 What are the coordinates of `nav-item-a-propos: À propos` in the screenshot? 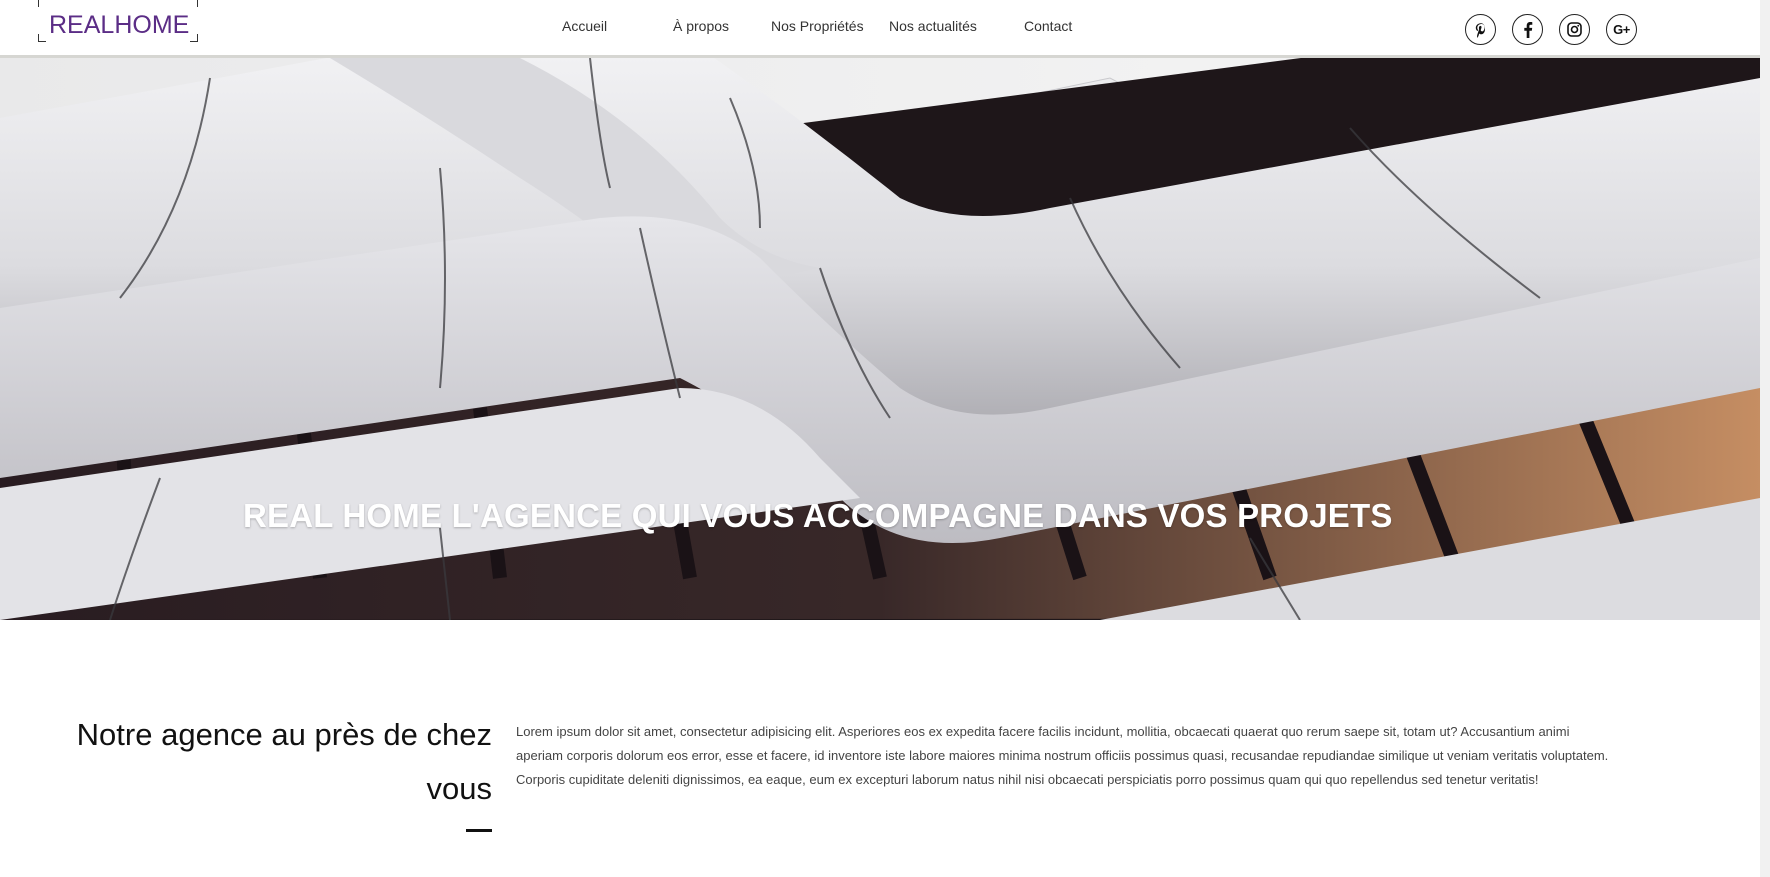 It's located at (701, 26).